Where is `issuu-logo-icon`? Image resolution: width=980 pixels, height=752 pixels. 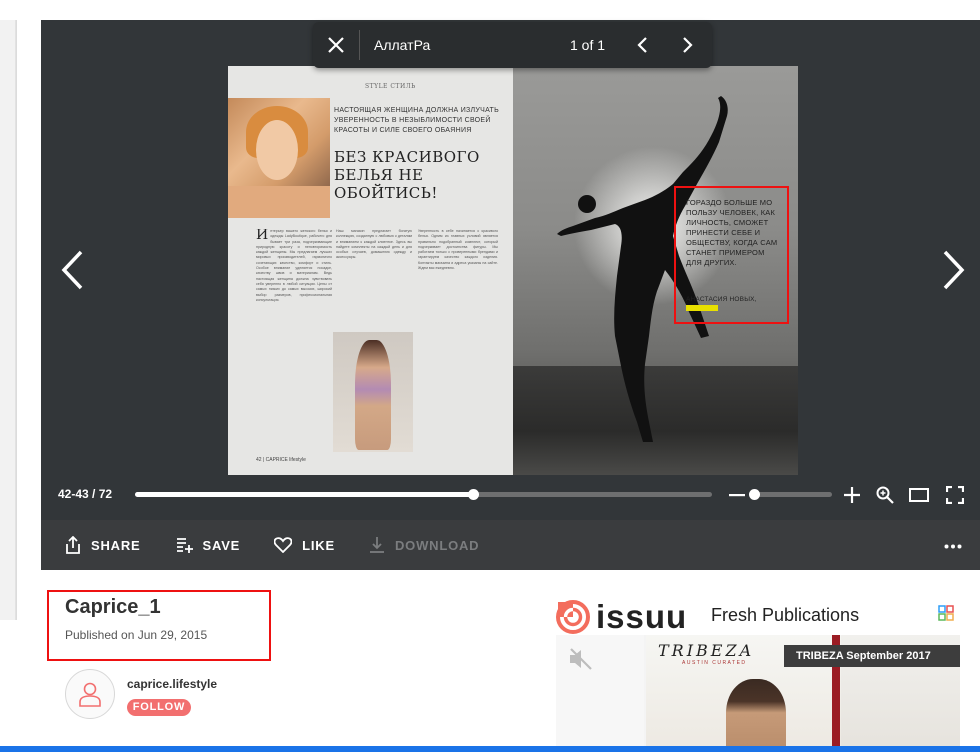 issuu-logo-icon is located at coordinates (573, 617).